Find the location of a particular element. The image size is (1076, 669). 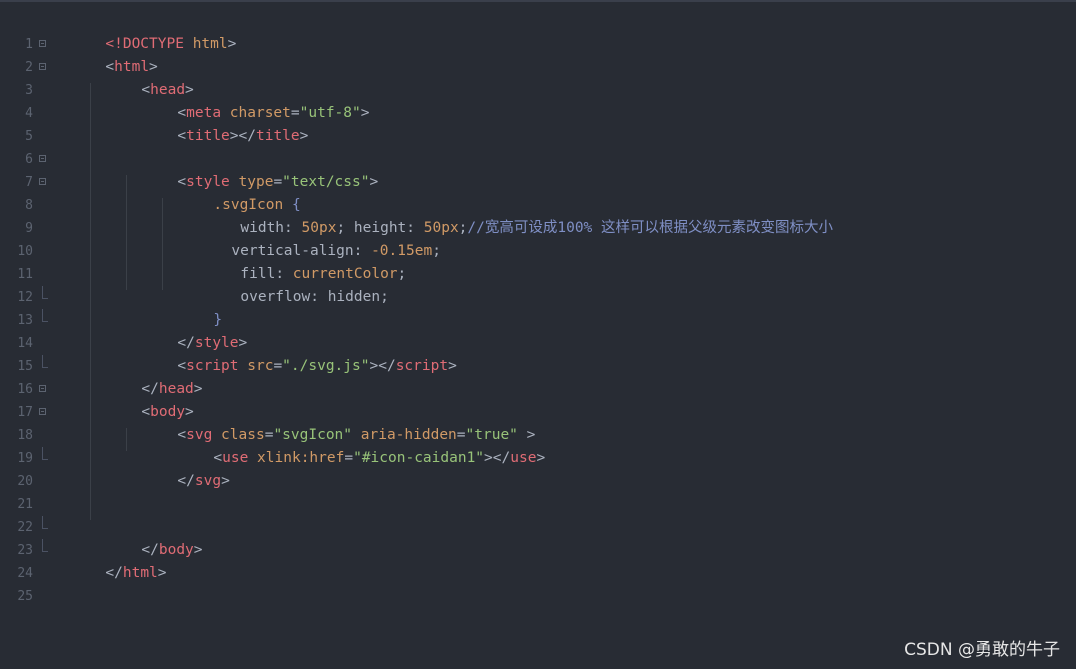

code-line: 24 </html> is located at coordinates (538, 560).